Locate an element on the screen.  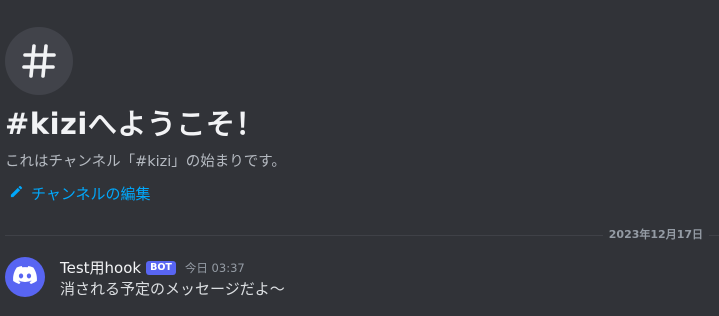
edit-channel-label: チャンネルの編集 is located at coordinates (91, 194).